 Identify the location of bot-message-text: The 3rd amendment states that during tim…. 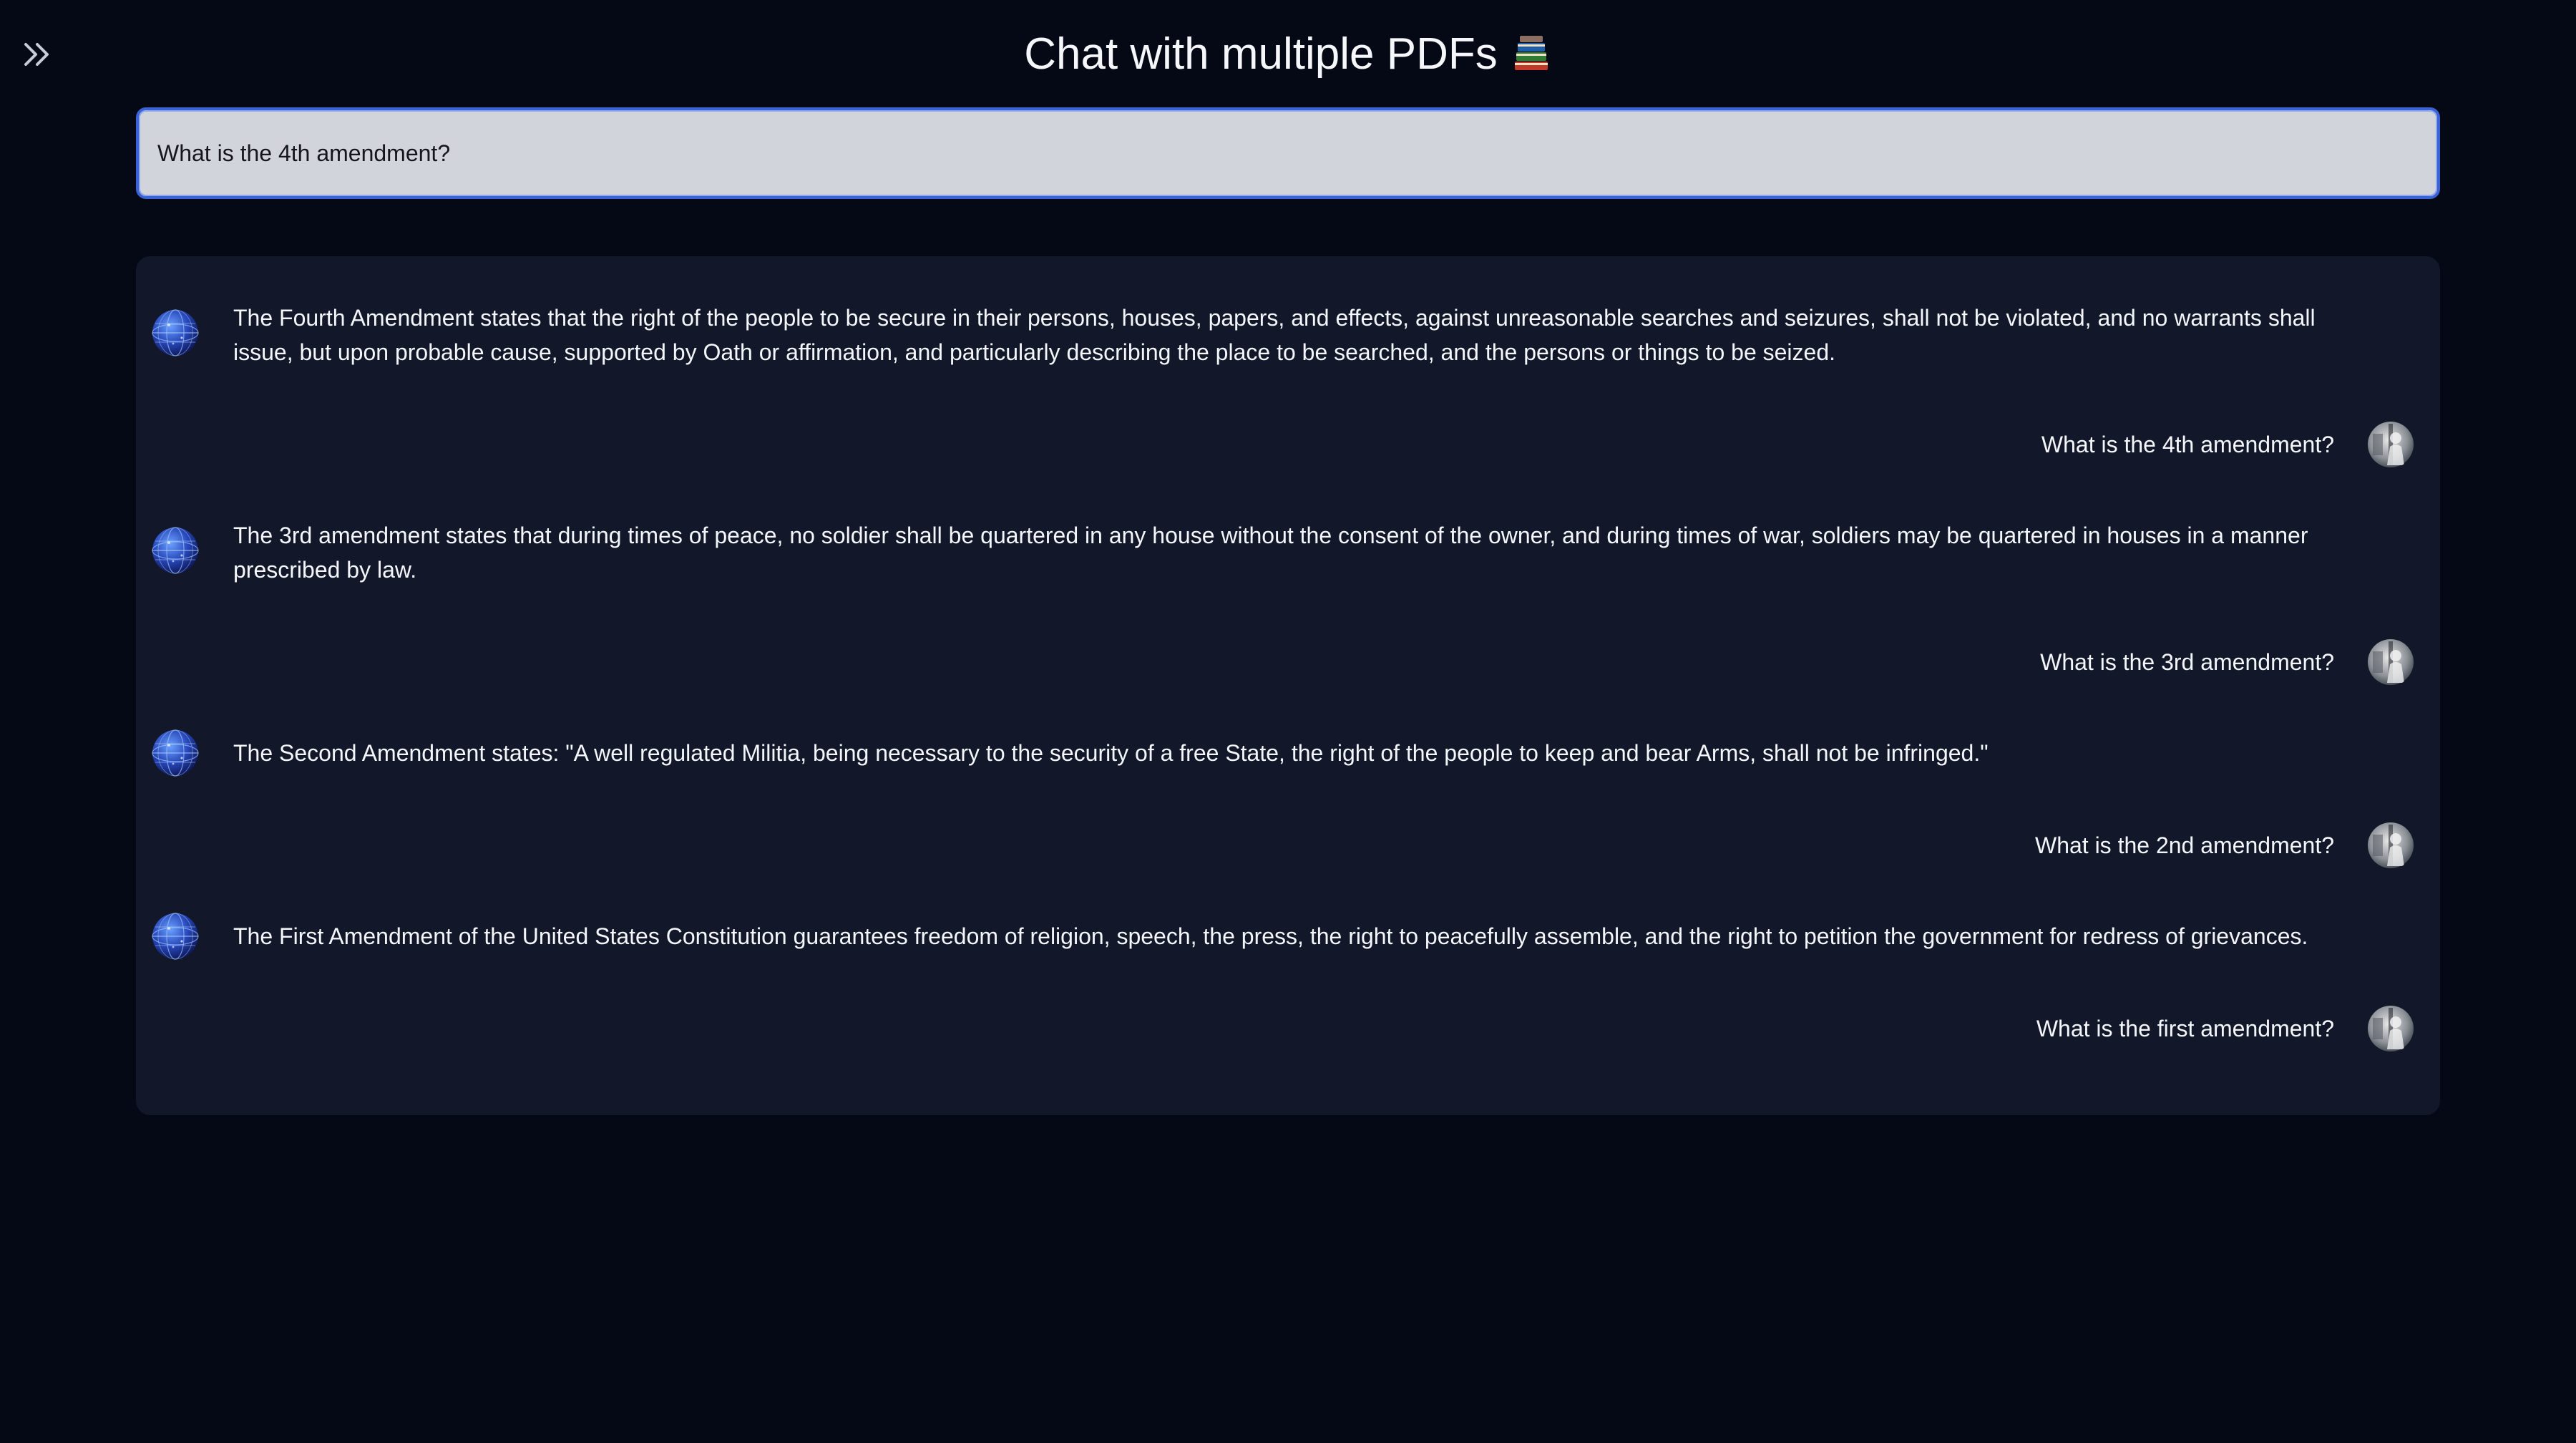
(1270, 553).